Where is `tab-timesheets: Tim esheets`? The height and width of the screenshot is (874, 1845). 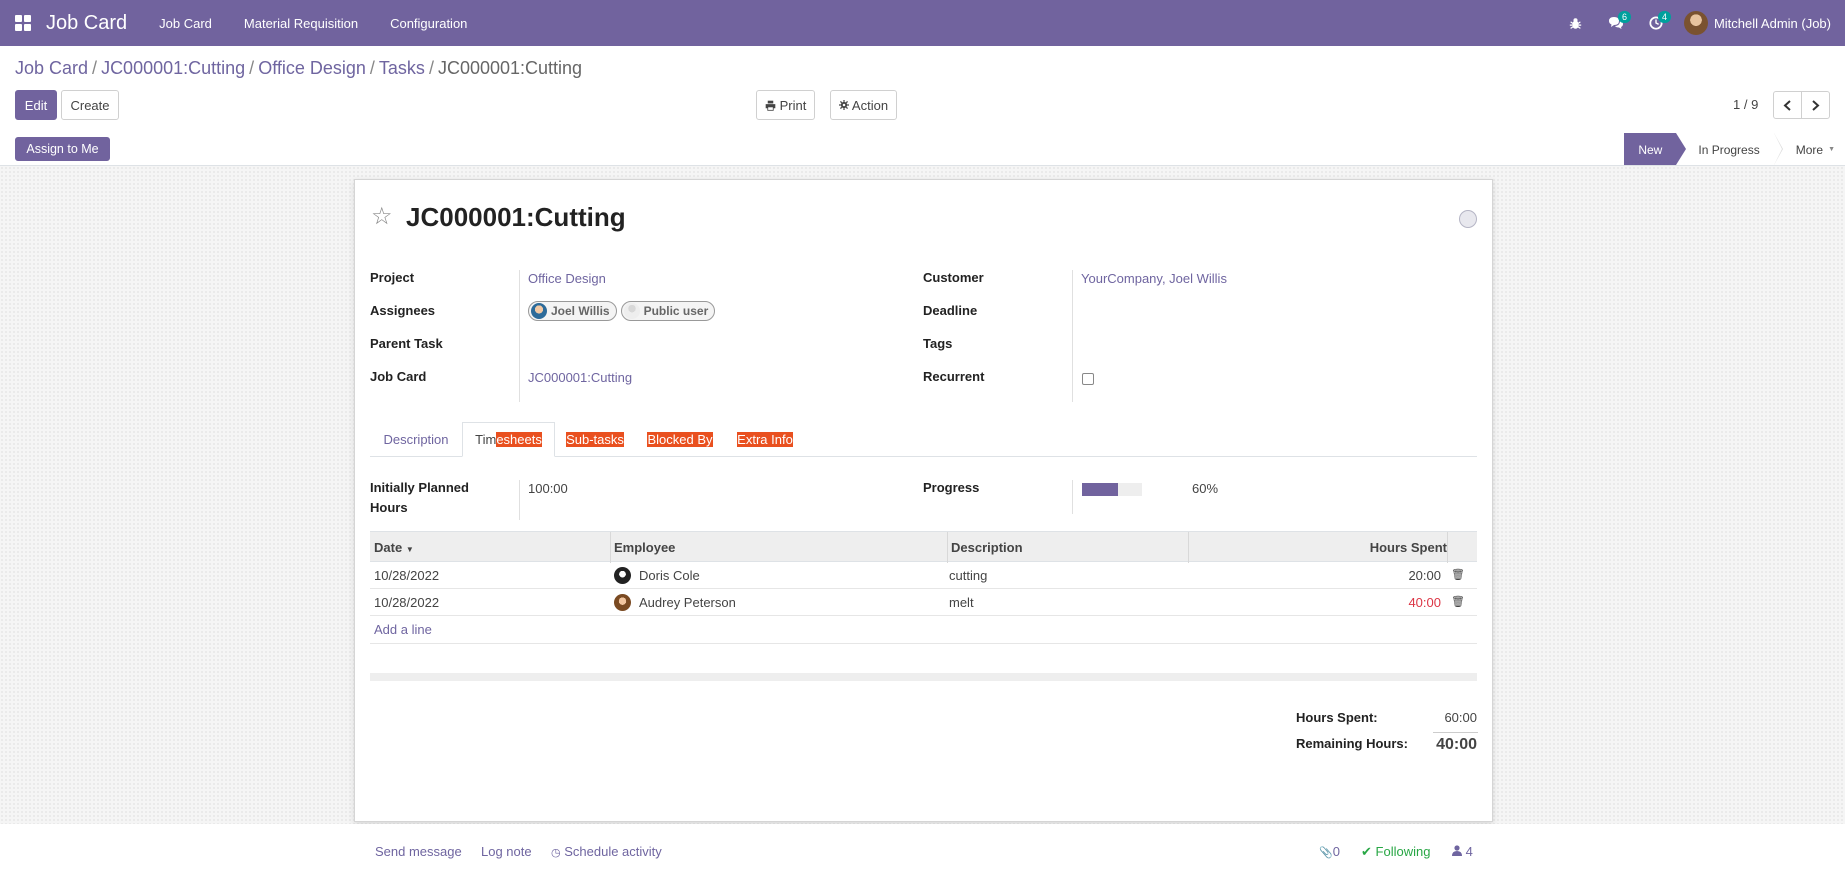
tab-timesheets: Tim esheets is located at coordinates (508, 439).